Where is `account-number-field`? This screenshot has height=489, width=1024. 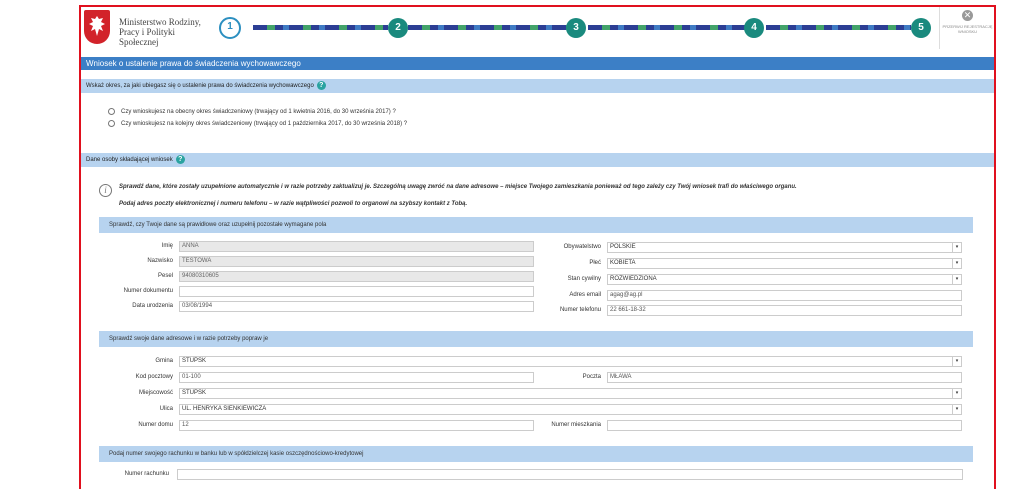
account-number-field is located at coordinates (570, 474).